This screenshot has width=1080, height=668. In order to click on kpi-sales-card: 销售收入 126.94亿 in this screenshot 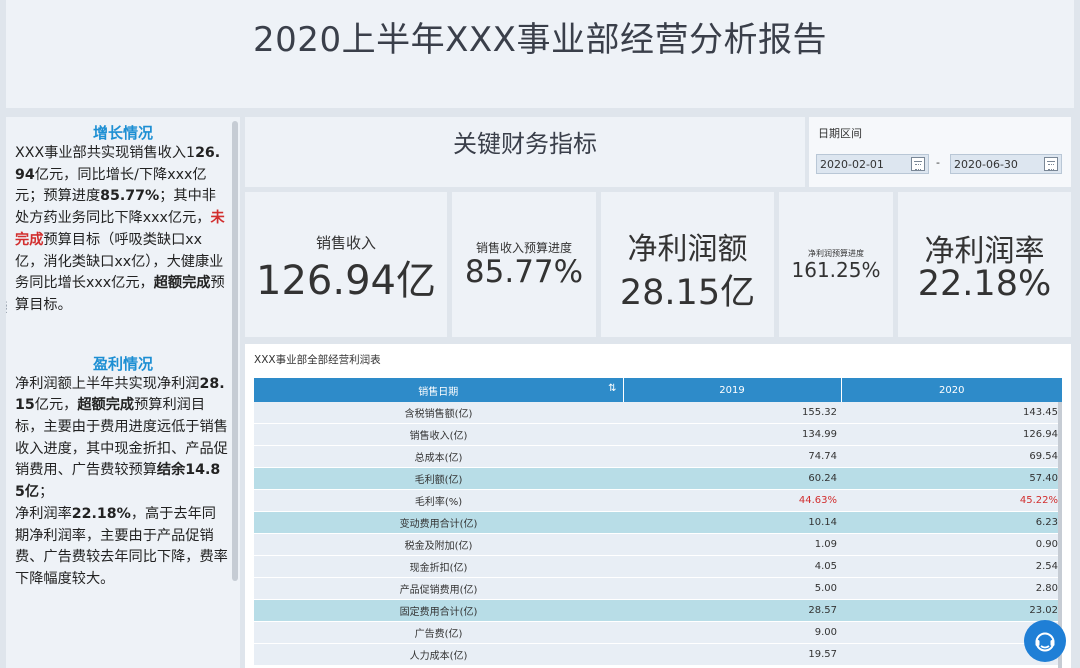, I will do `click(346, 264)`.